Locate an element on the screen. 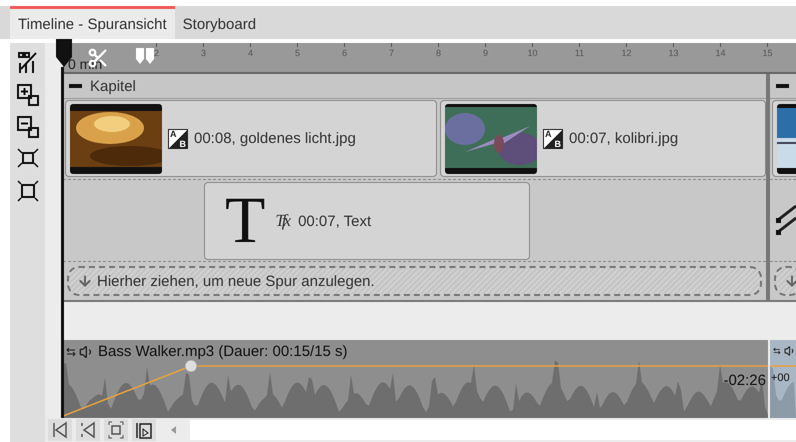  ruler-tick-label: 15 is located at coordinates (767, 57).